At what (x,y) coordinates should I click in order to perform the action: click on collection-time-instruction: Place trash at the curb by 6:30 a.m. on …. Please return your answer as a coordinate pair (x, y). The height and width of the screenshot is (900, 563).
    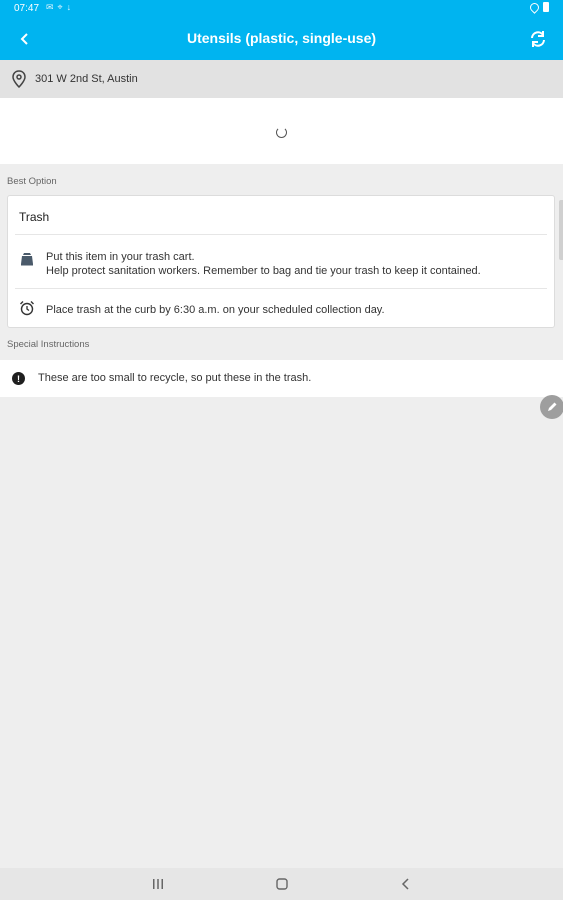
    Looking at the image, I should click on (215, 310).